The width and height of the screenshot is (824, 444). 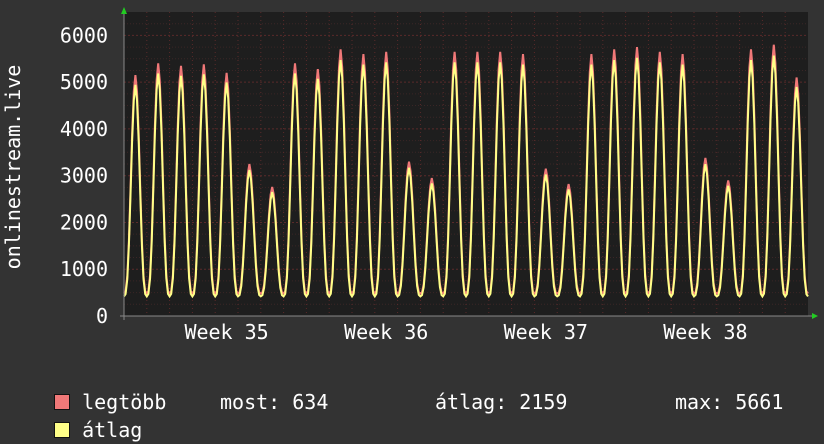 What do you see at coordinates (226, 330) in the screenshot?
I see `x-tick-label: Week 35` at bounding box center [226, 330].